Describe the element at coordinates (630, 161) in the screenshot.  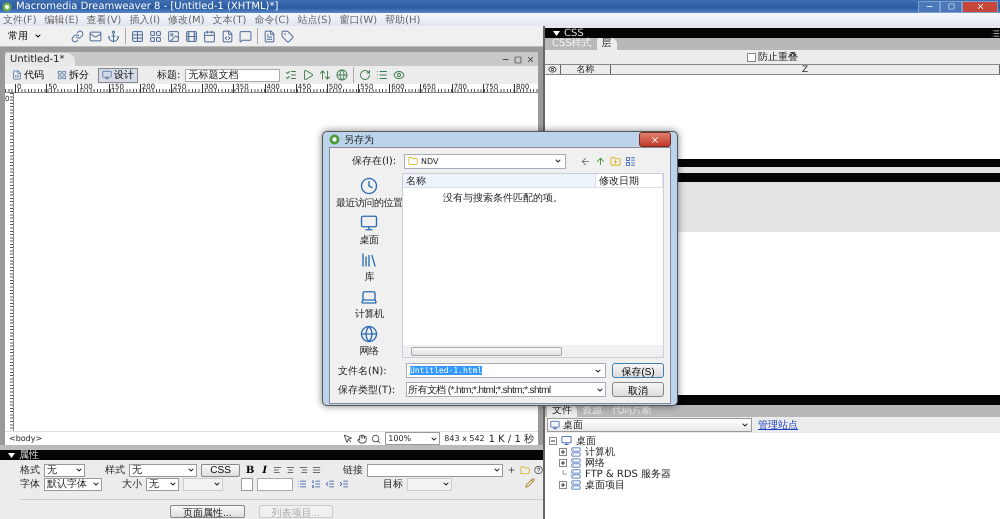
I see `view-menu-icon` at that location.